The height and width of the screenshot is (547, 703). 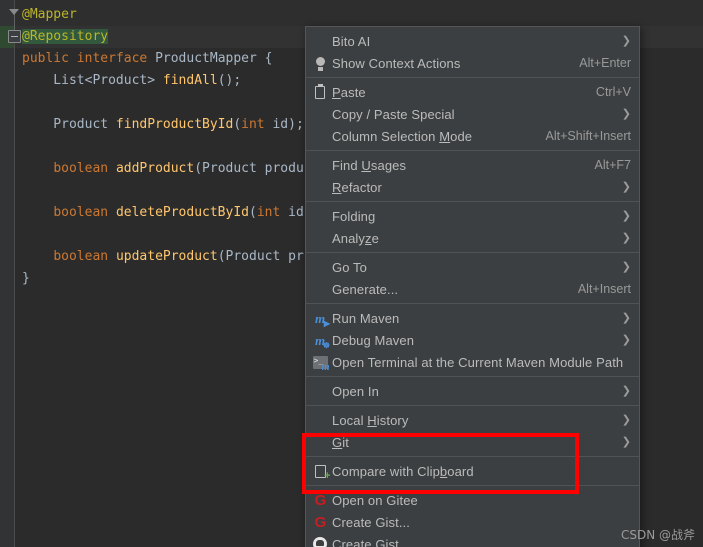 What do you see at coordinates (472, 41) in the screenshot?
I see `menu-item-bito-ai: Bito AI ❯` at bounding box center [472, 41].